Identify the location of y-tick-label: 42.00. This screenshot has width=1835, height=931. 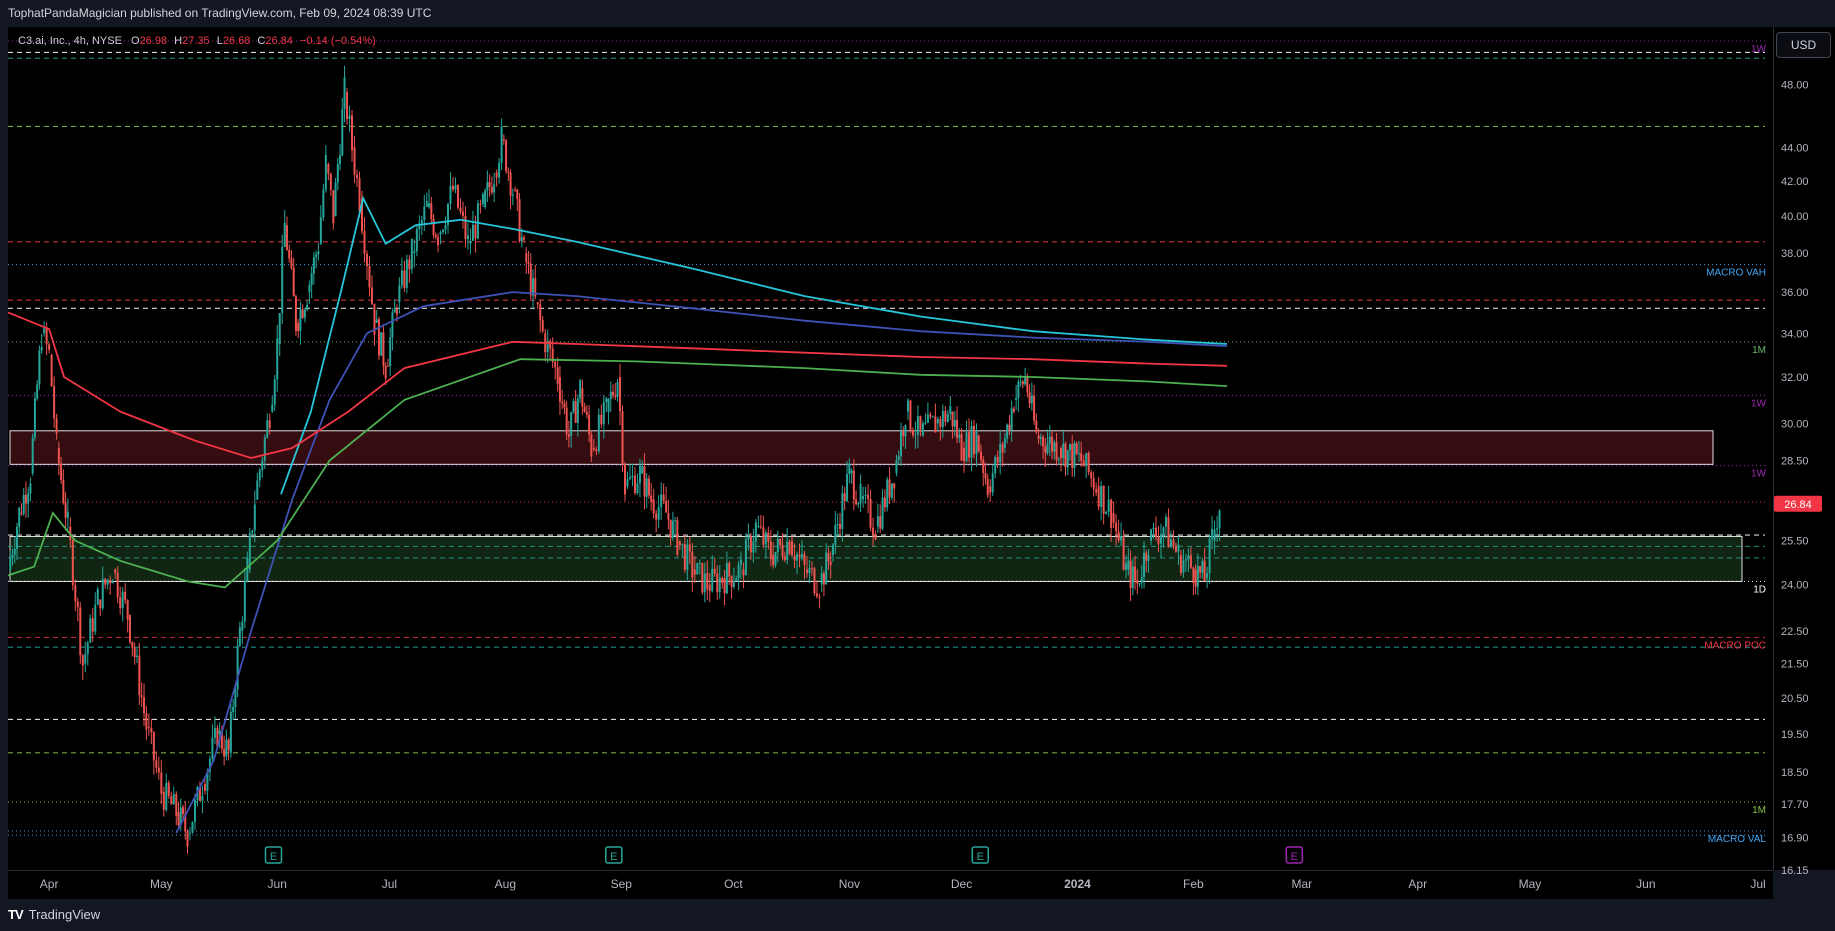
(1795, 182).